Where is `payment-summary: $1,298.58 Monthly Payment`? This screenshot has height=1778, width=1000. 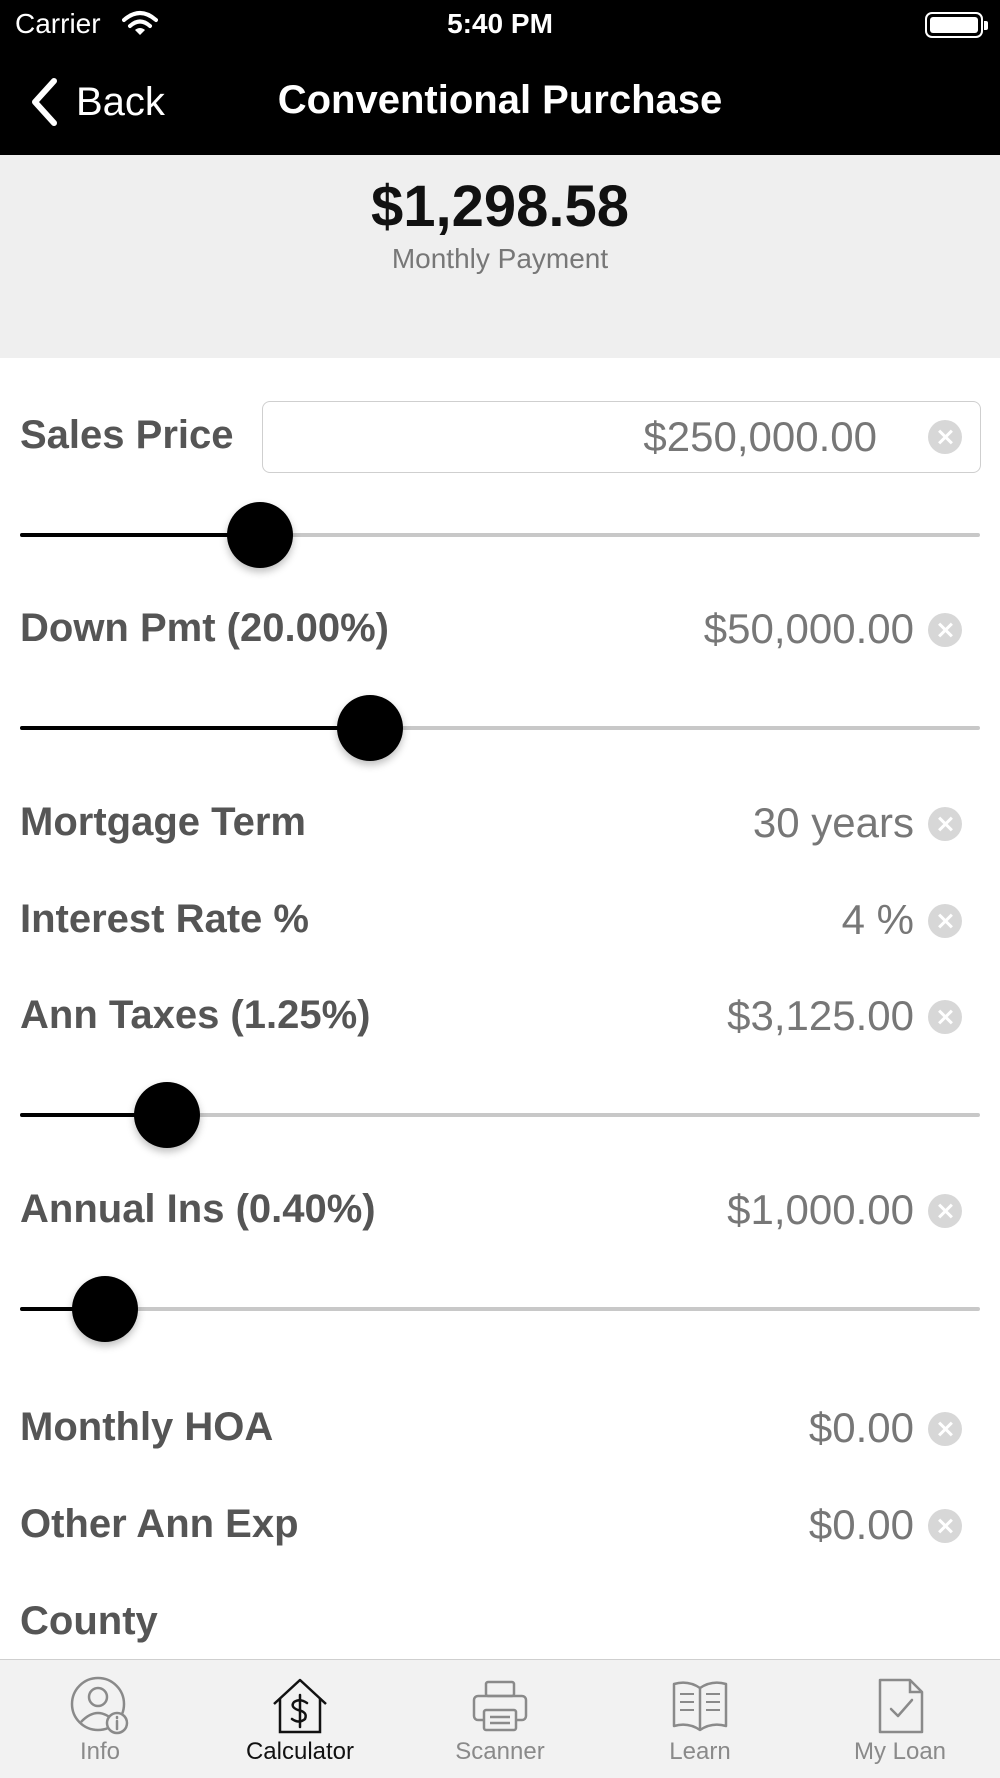
payment-summary: $1,298.58 Monthly Payment is located at coordinates (500, 256).